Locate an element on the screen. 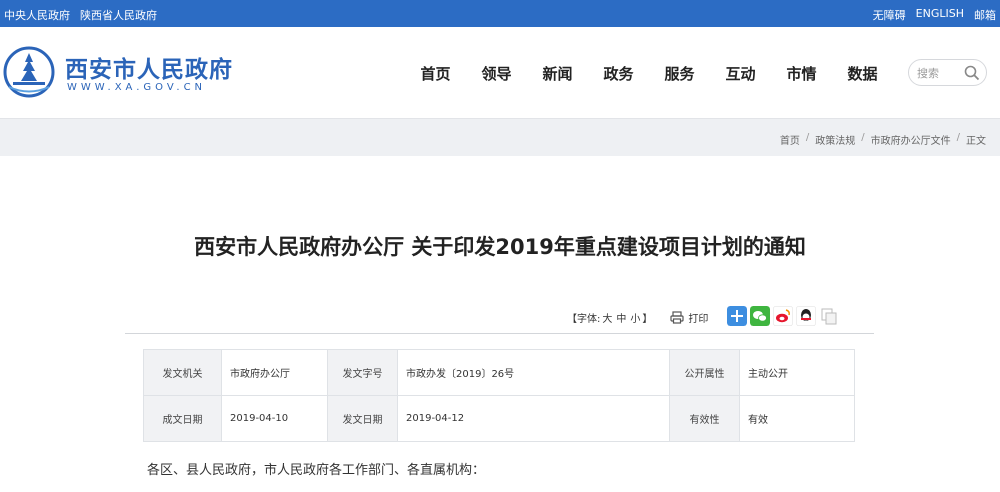  search-input is located at coordinates (939, 73).